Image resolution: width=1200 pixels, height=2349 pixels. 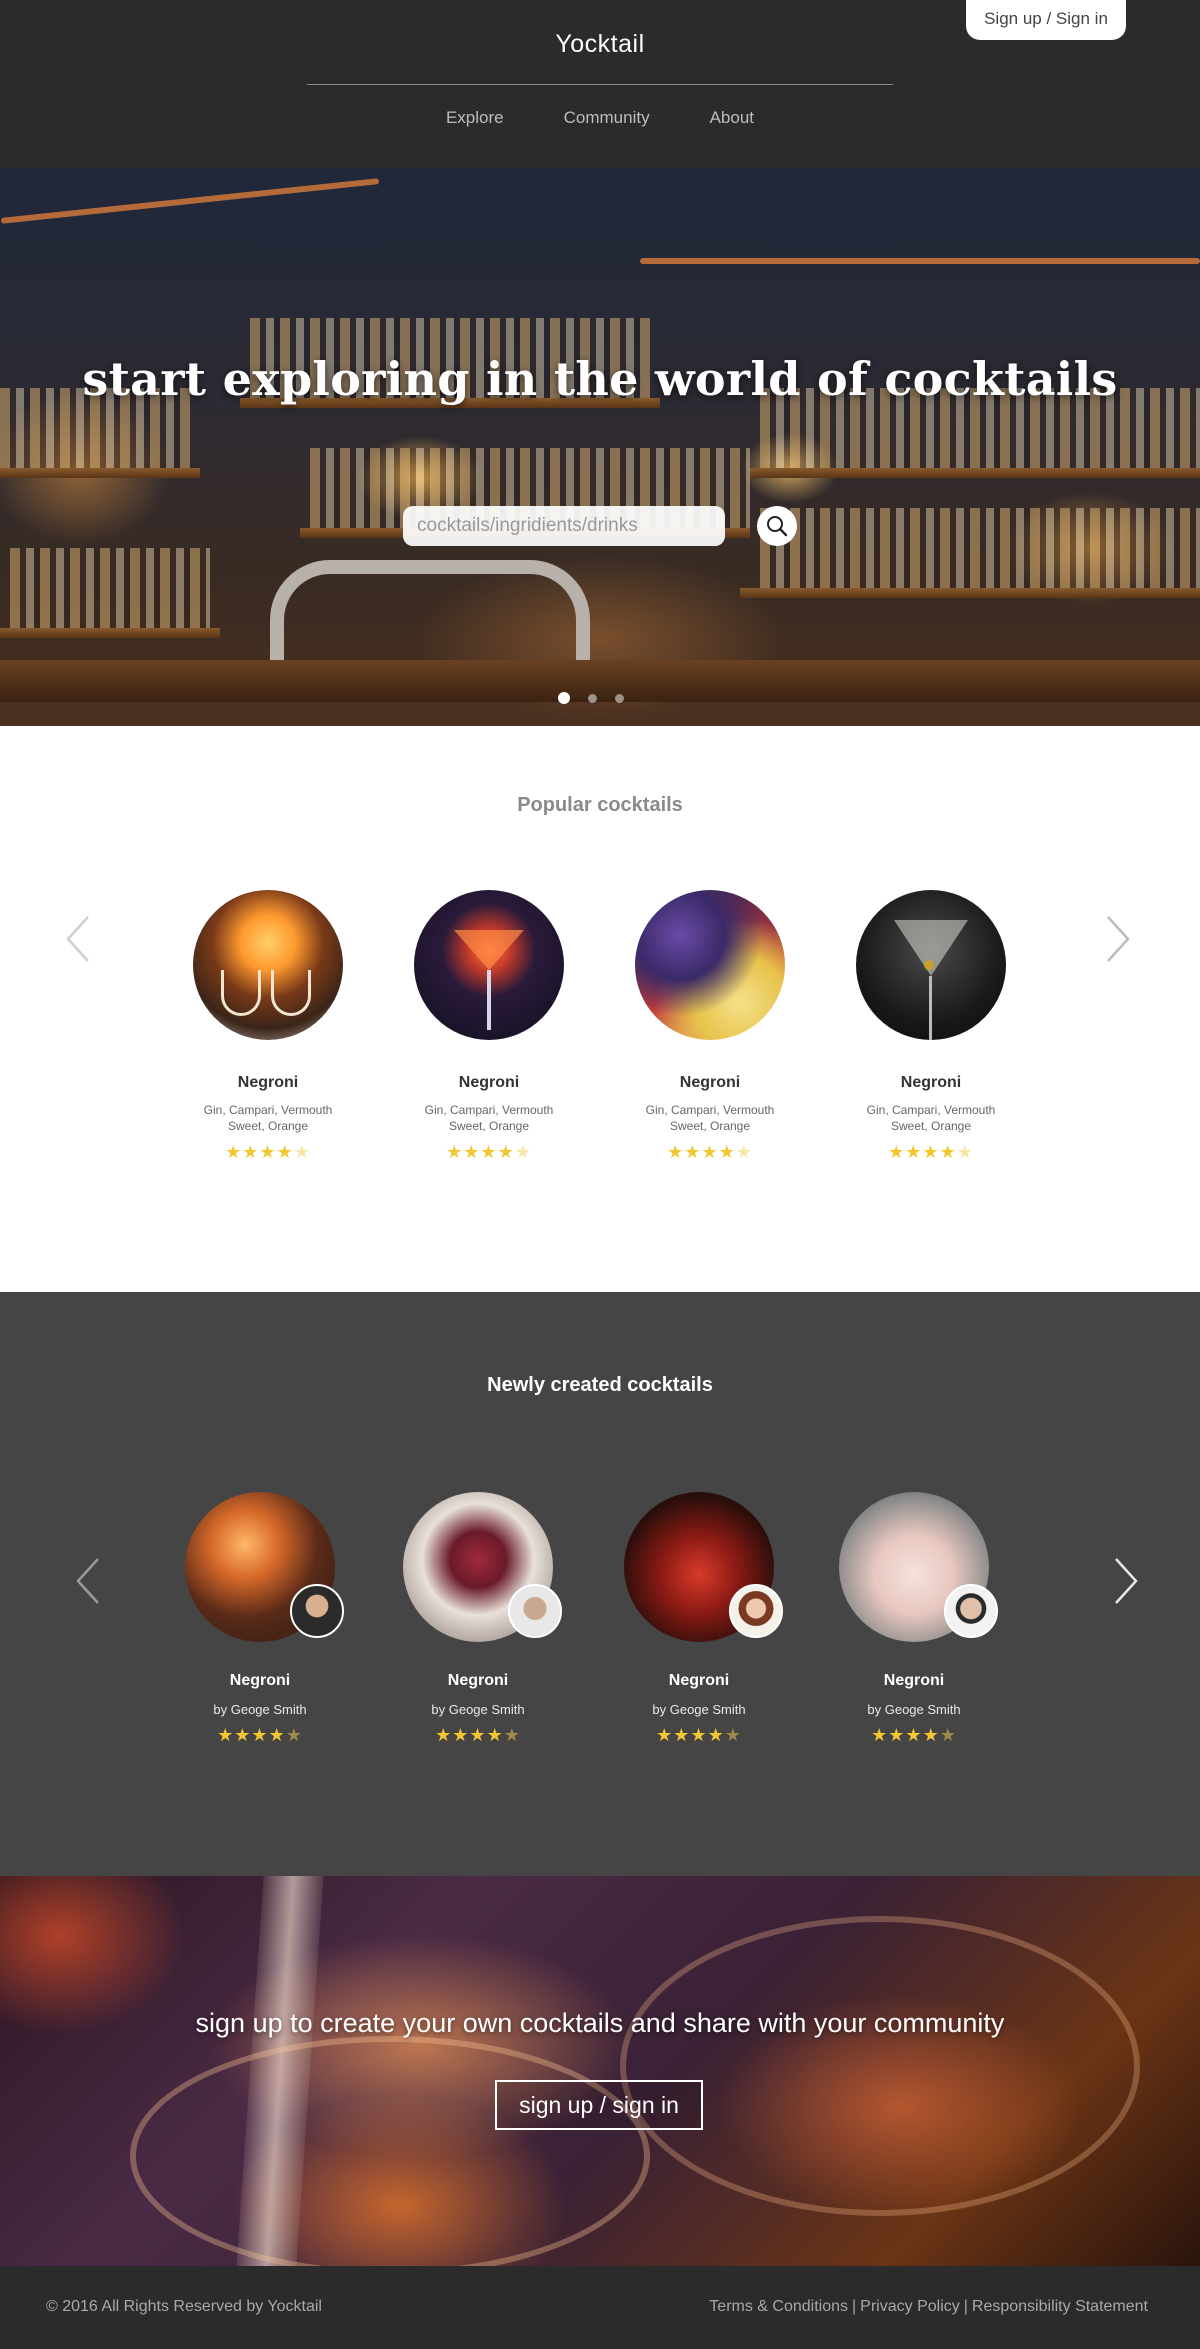 I want to click on search-button, so click(x=777, y=526).